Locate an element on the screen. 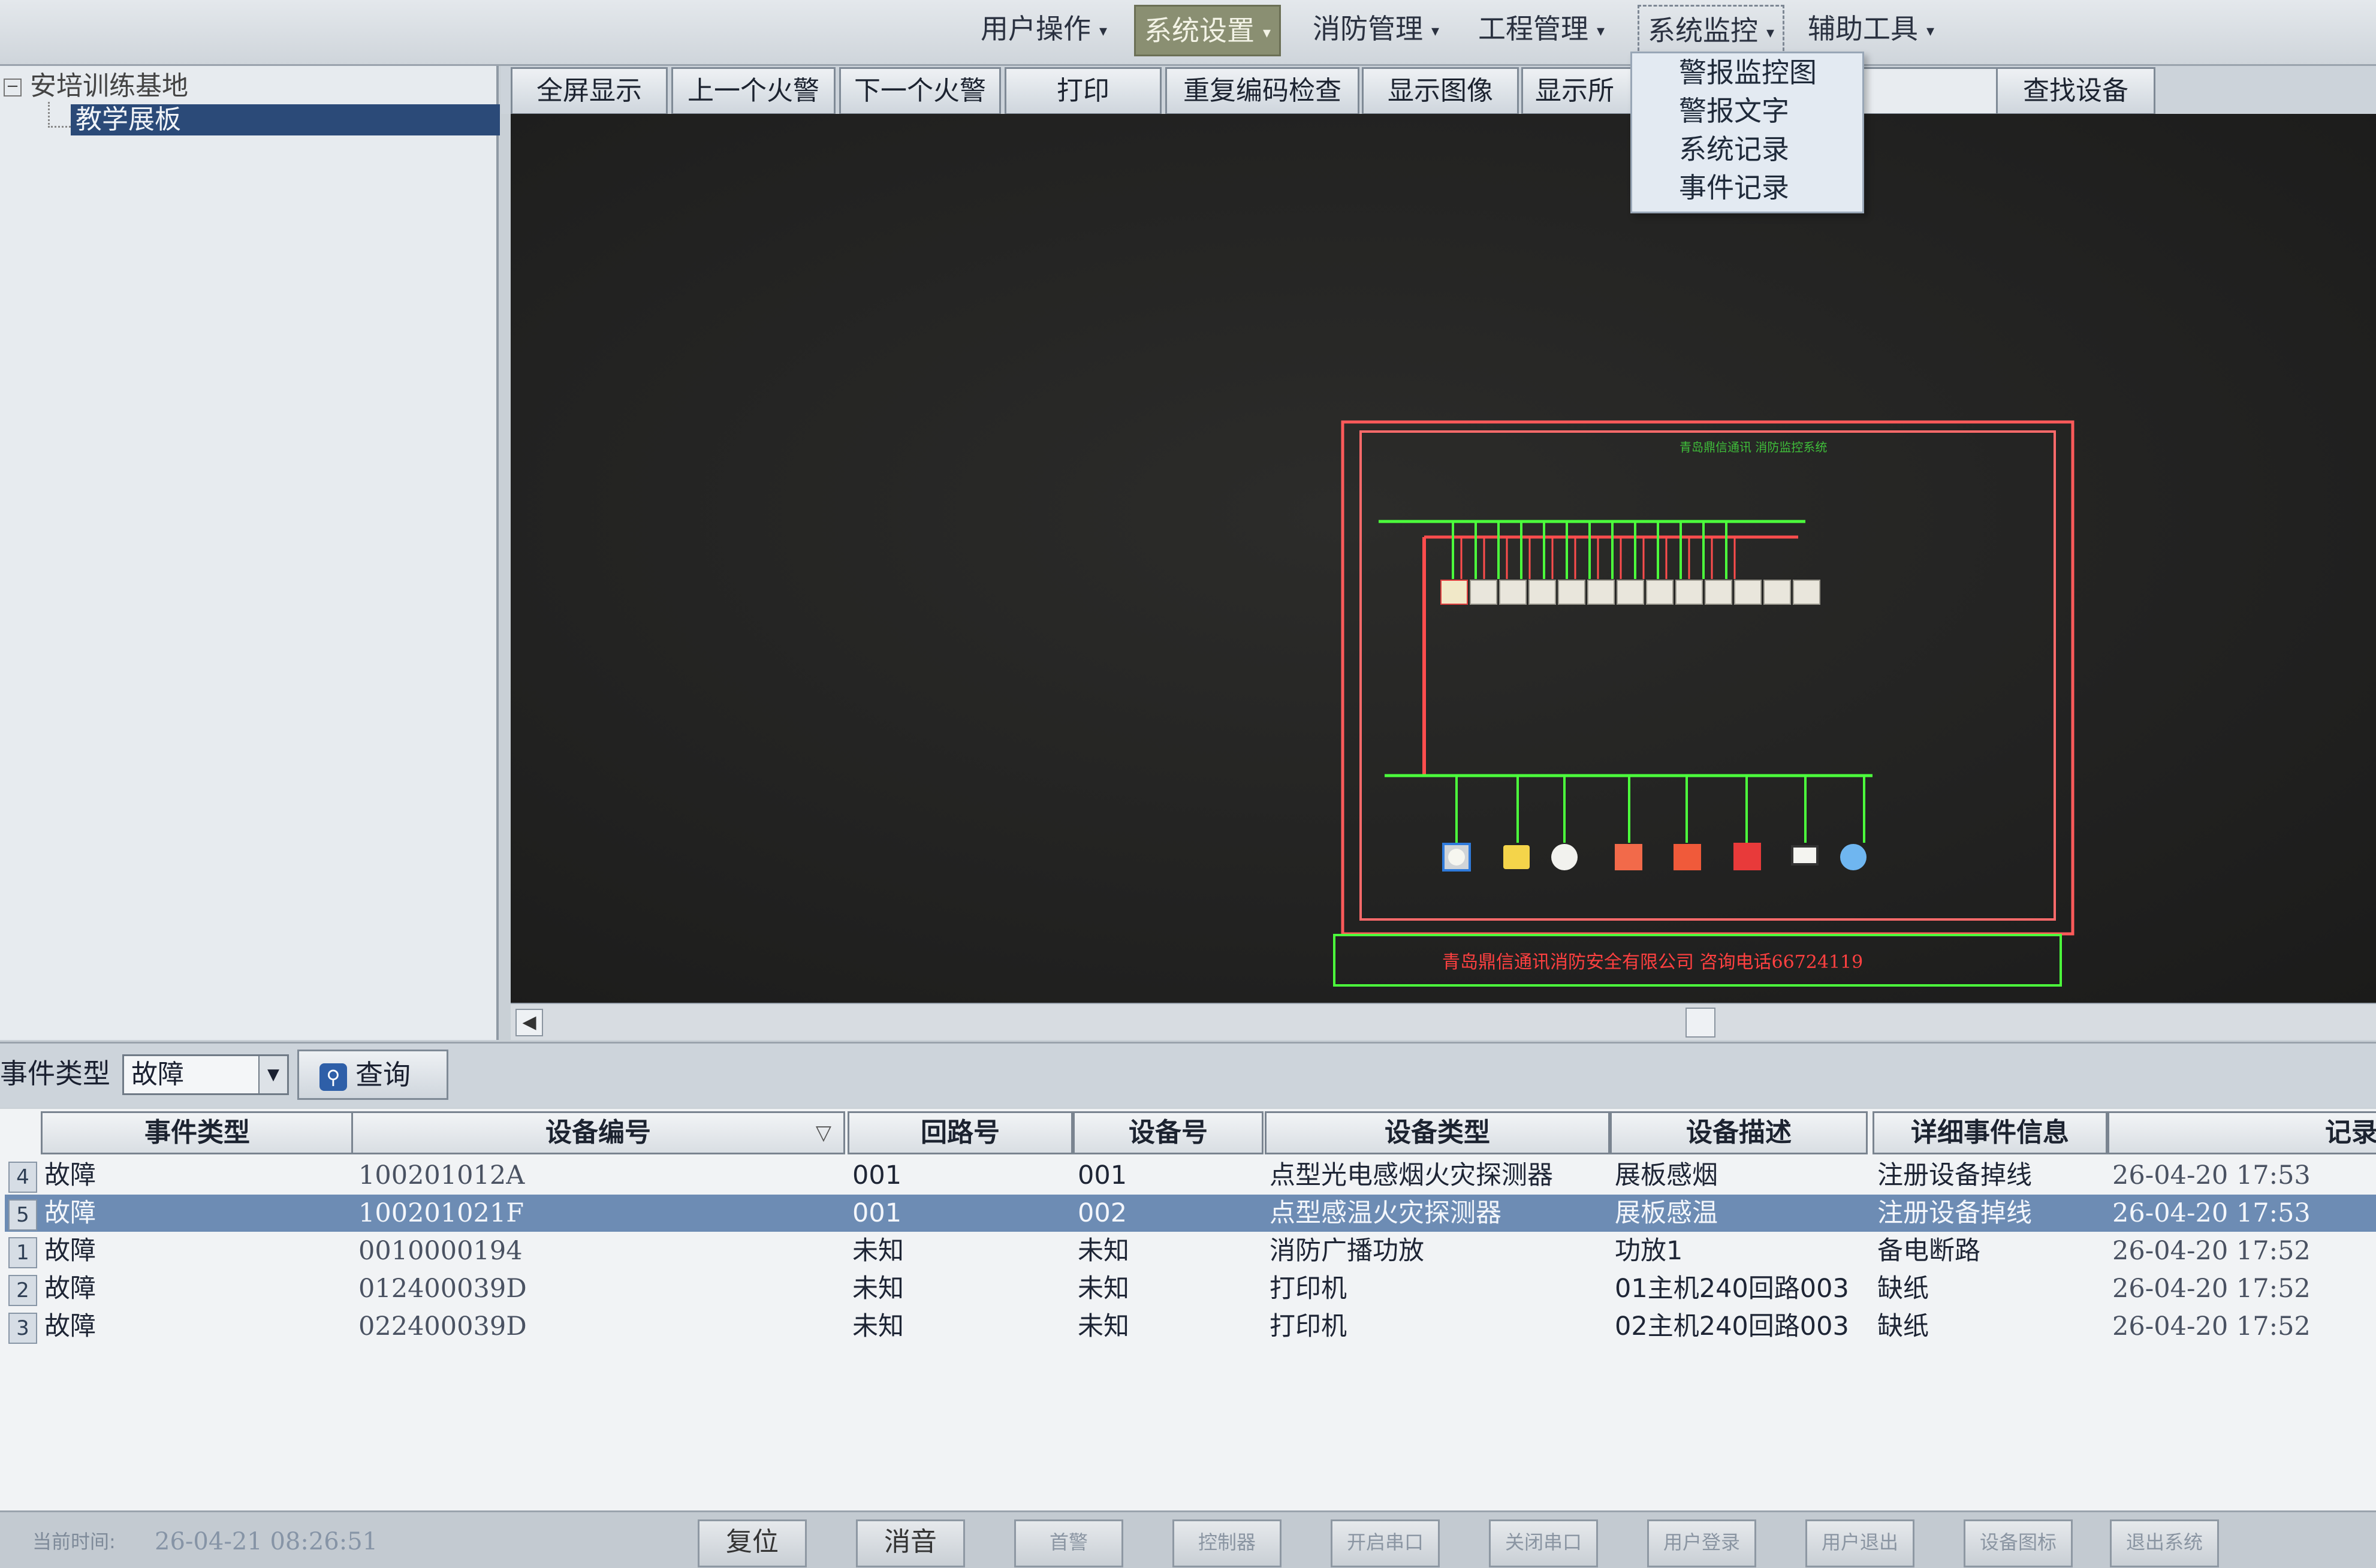 The image size is (2376, 1568). menu-item-event-log: 事件记录 is located at coordinates (1747, 187).